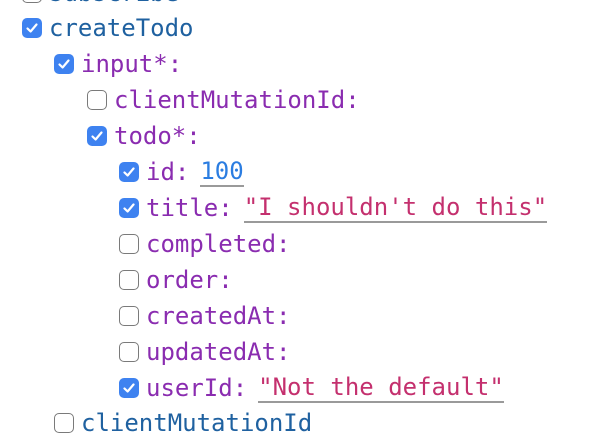 The height and width of the screenshot is (441, 610). What do you see at coordinates (218, 352) in the screenshot?
I see `field-name: updatedAt:` at bounding box center [218, 352].